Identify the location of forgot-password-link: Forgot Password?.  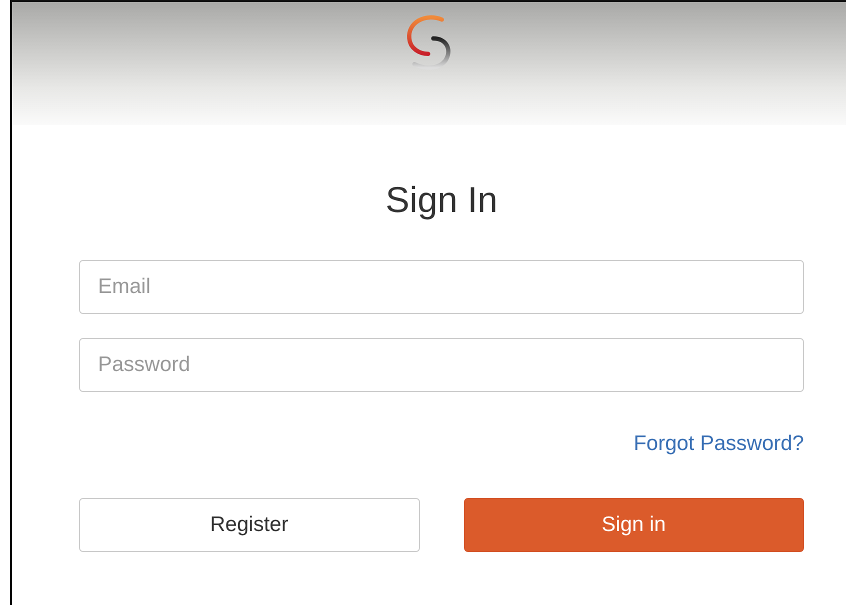
(719, 444).